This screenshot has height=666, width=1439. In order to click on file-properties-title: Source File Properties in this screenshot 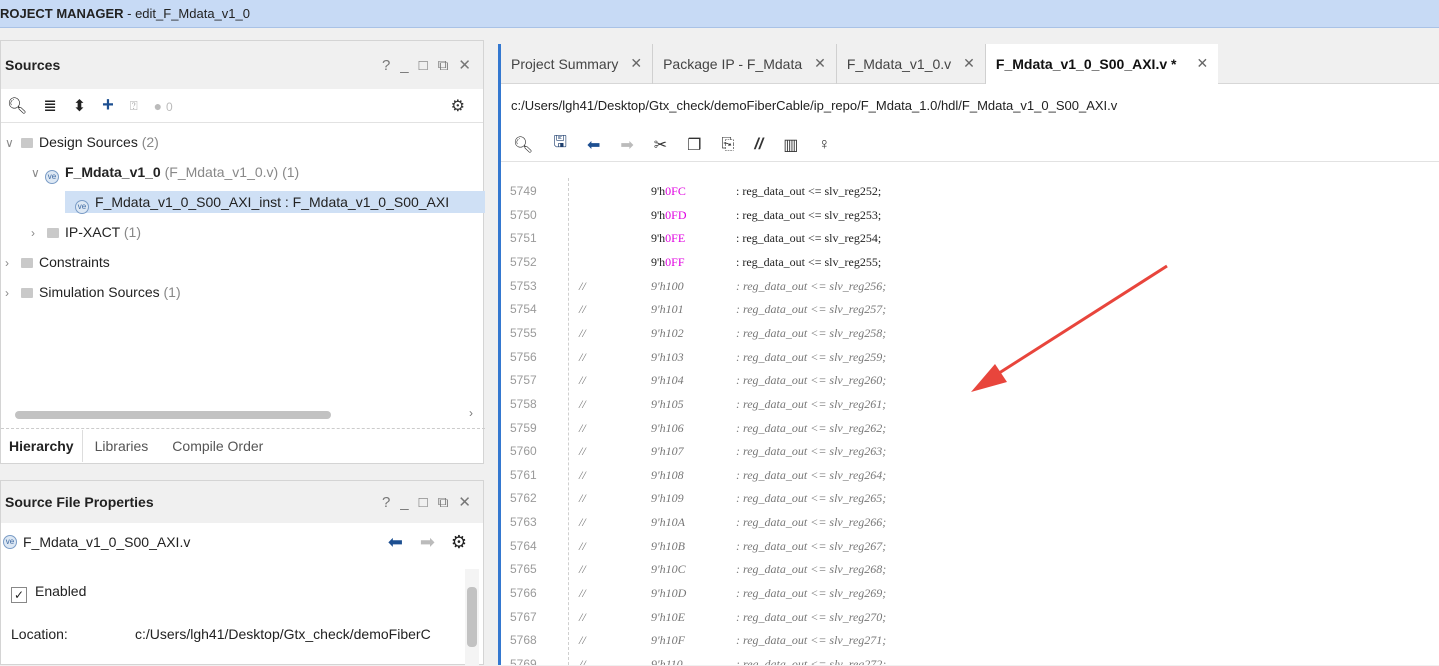, I will do `click(79, 502)`.